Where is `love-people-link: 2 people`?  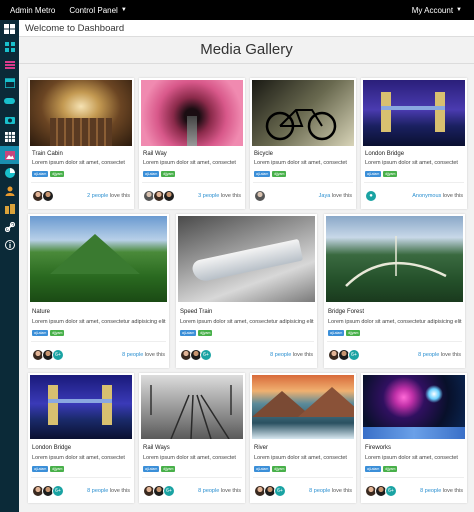 love-people-link: 2 people is located at coordinates (97, 196).